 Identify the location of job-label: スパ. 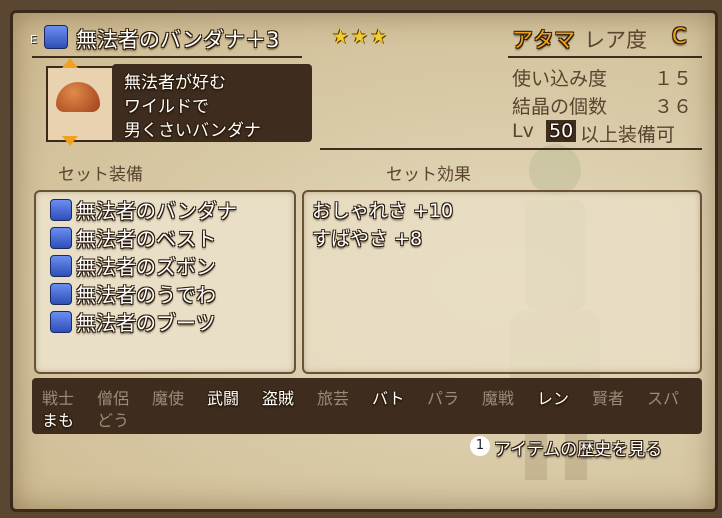
(663, 398).